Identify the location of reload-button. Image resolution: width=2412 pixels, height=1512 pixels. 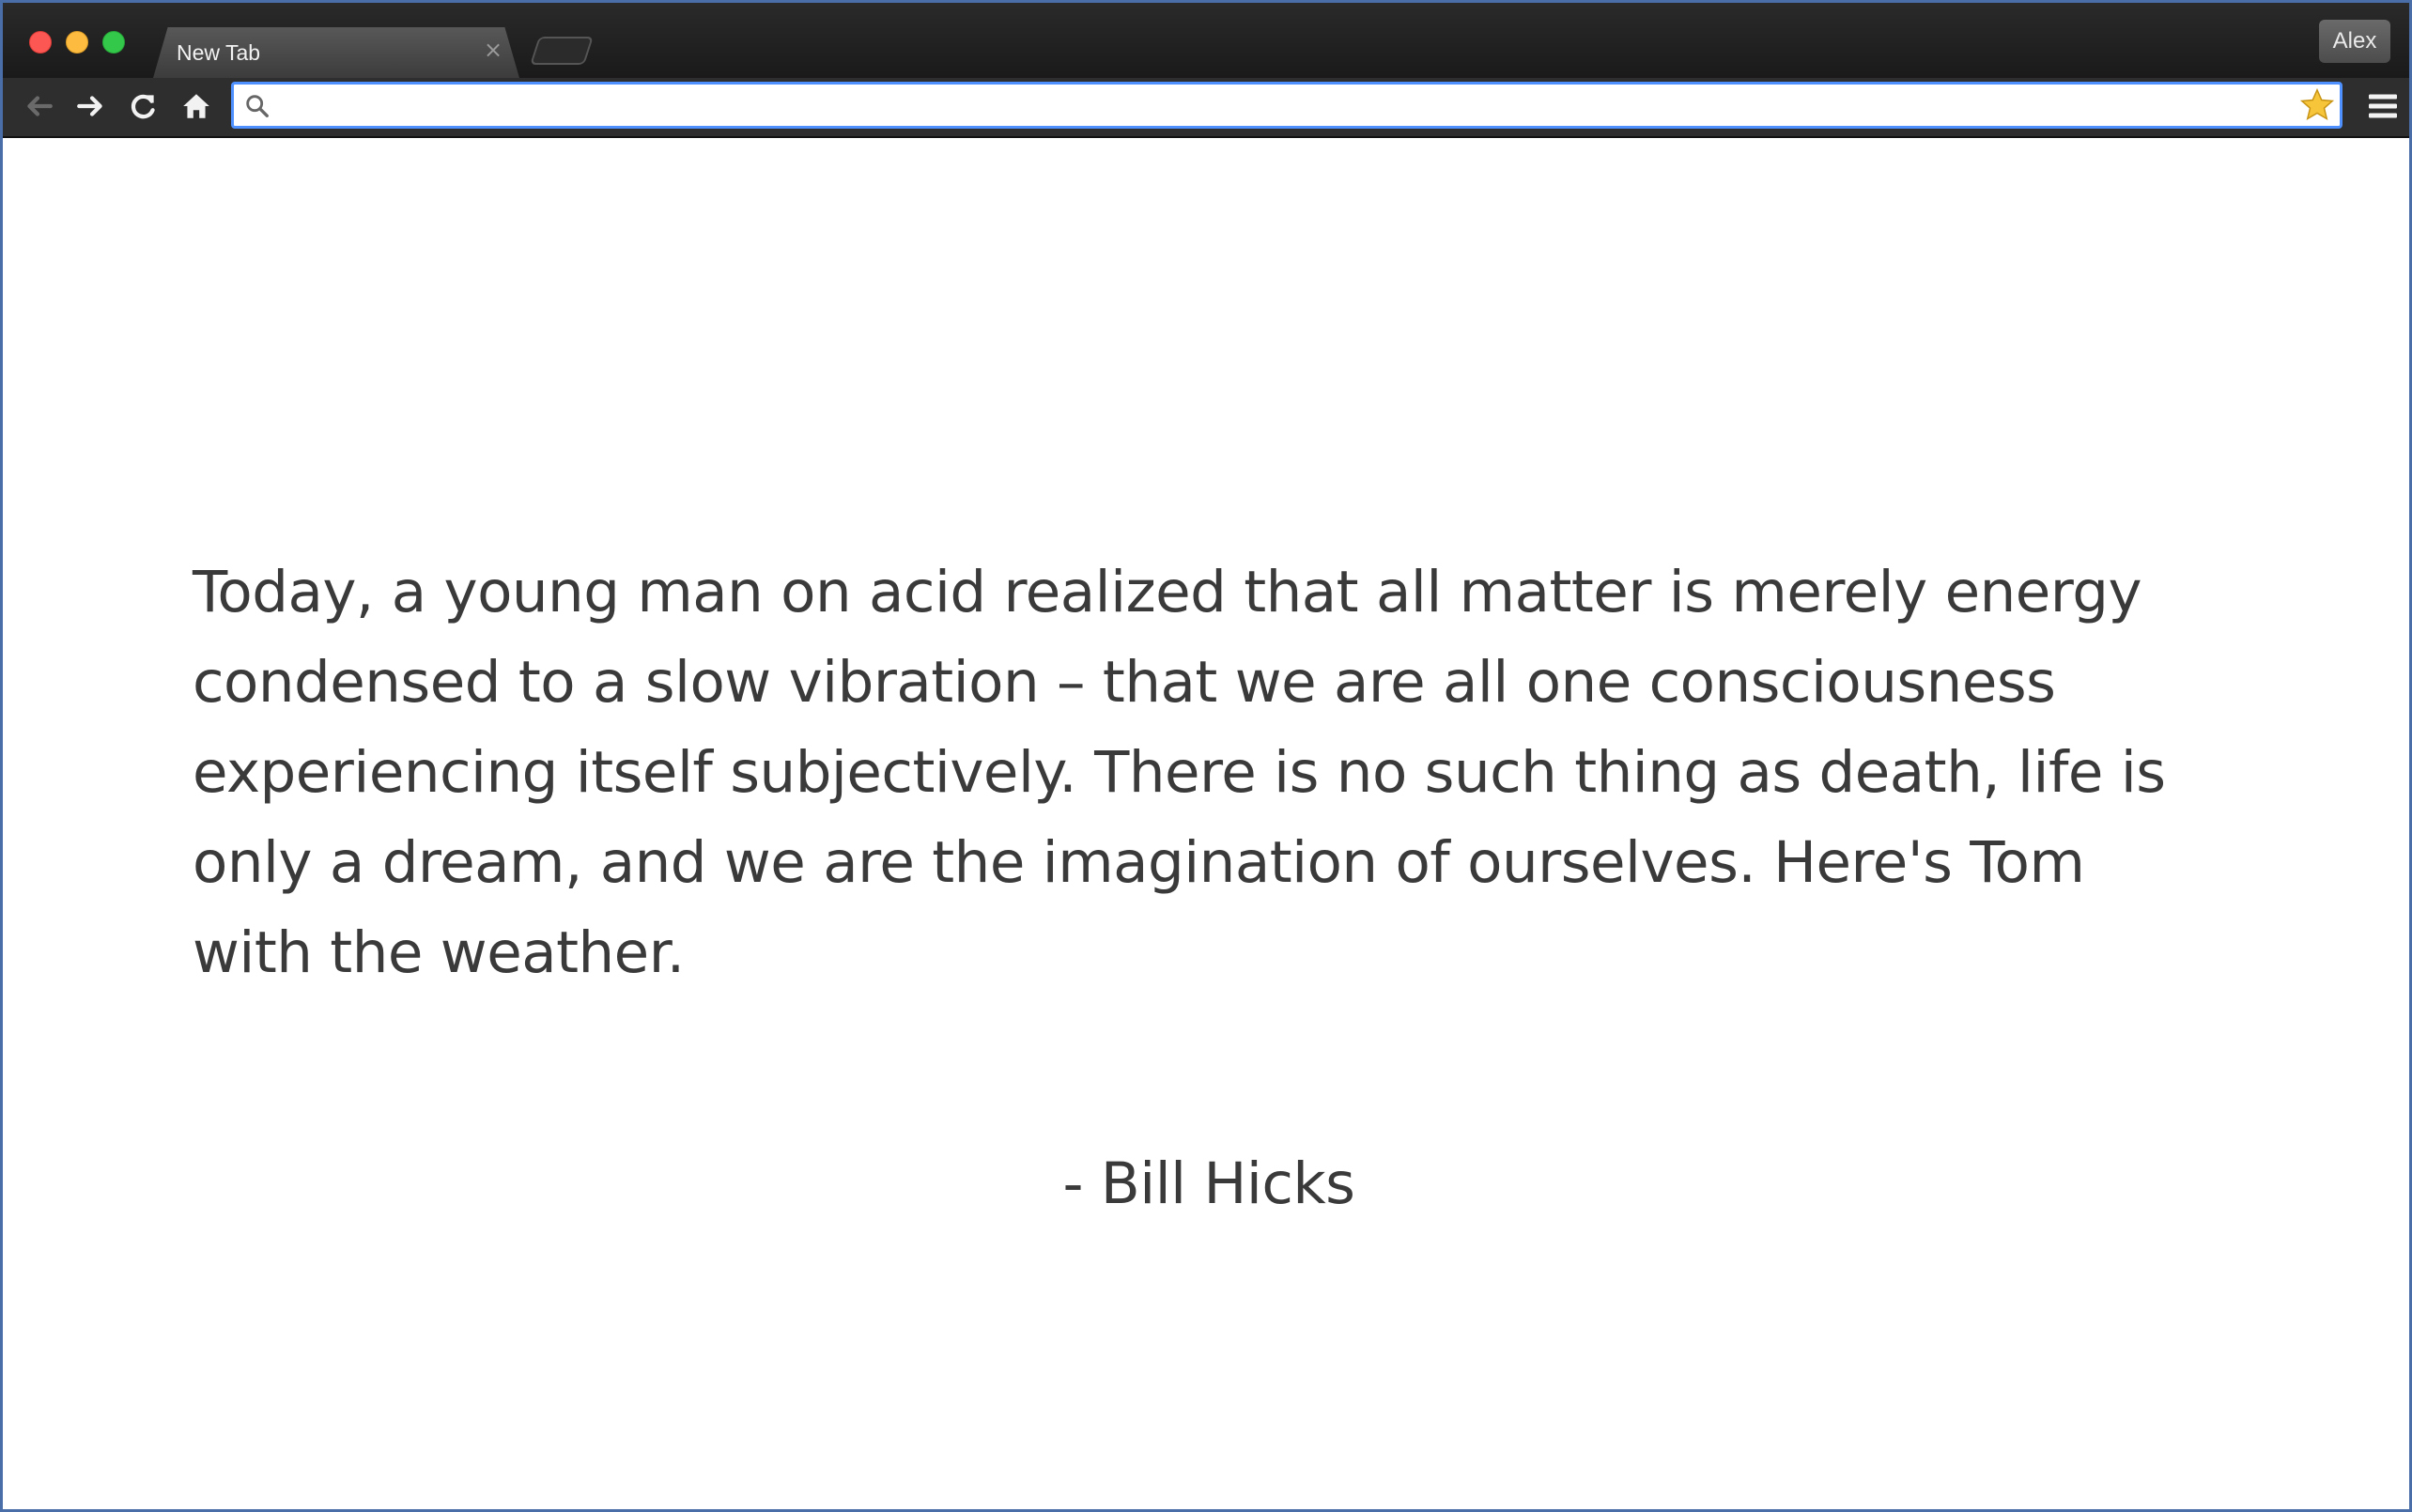
(144, 106).